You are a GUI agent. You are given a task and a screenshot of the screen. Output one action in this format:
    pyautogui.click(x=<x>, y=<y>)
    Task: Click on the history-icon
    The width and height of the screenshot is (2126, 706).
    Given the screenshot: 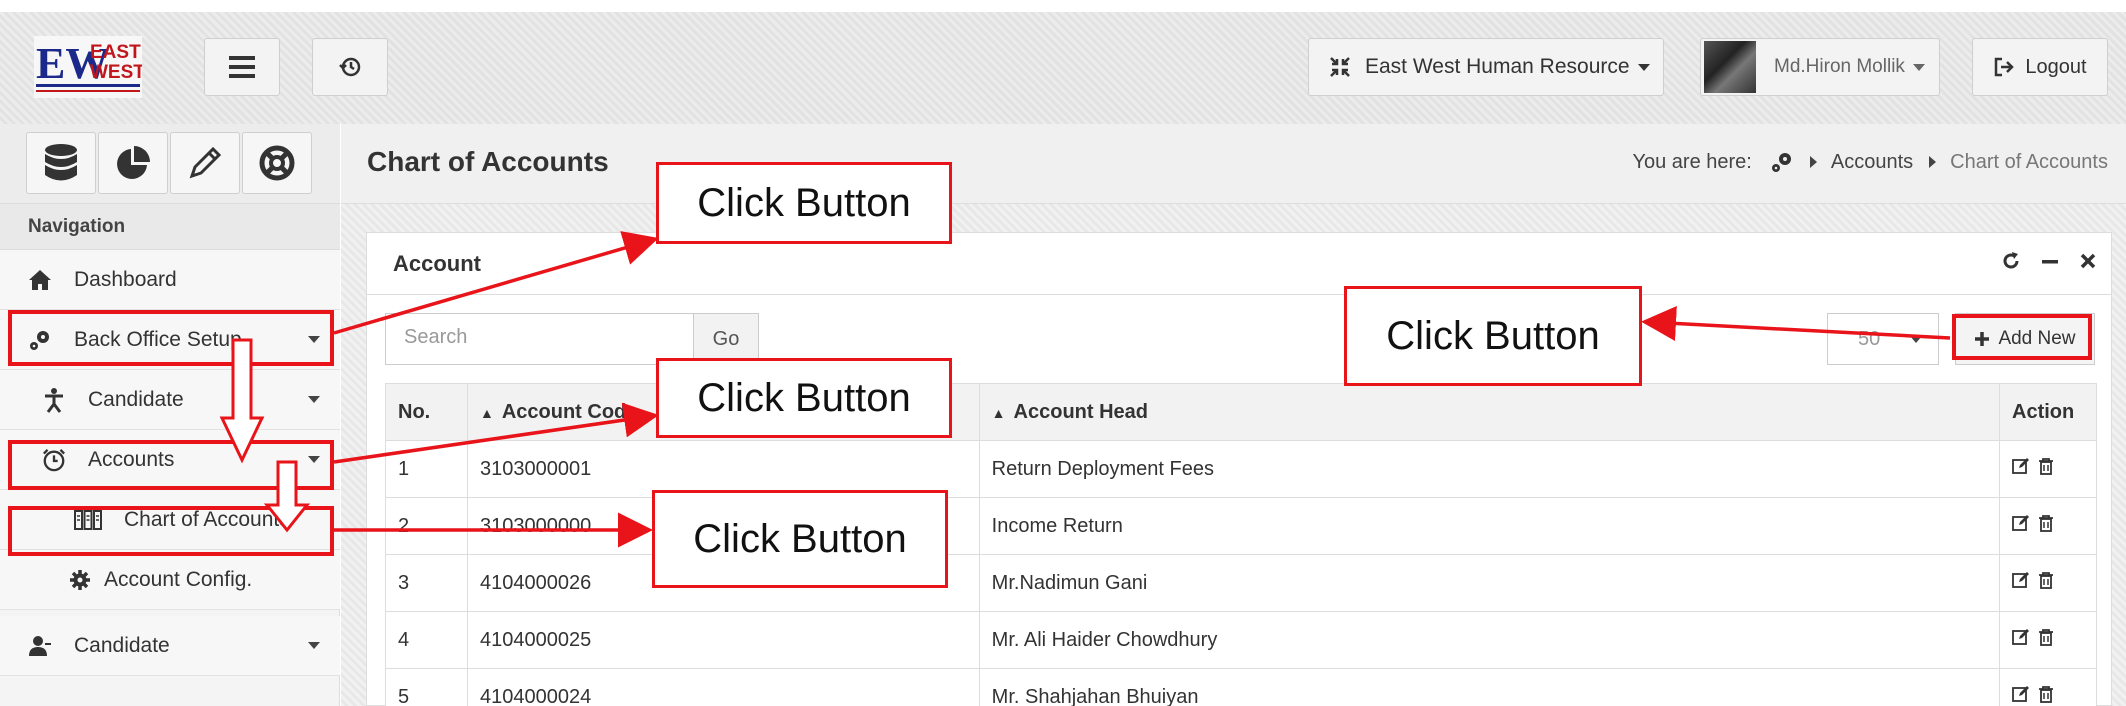 What is the action you would take?
    pyautogui.click(x=350, y=67)
    